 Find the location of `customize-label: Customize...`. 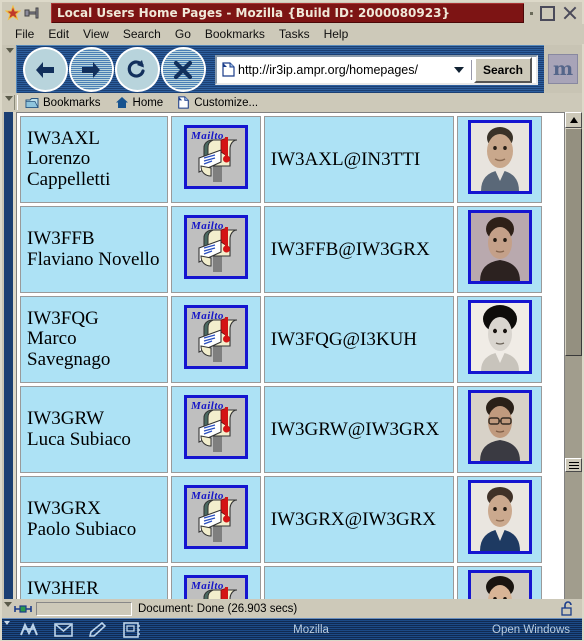

customize-label: Customize... is located at coordinates (226, 102).